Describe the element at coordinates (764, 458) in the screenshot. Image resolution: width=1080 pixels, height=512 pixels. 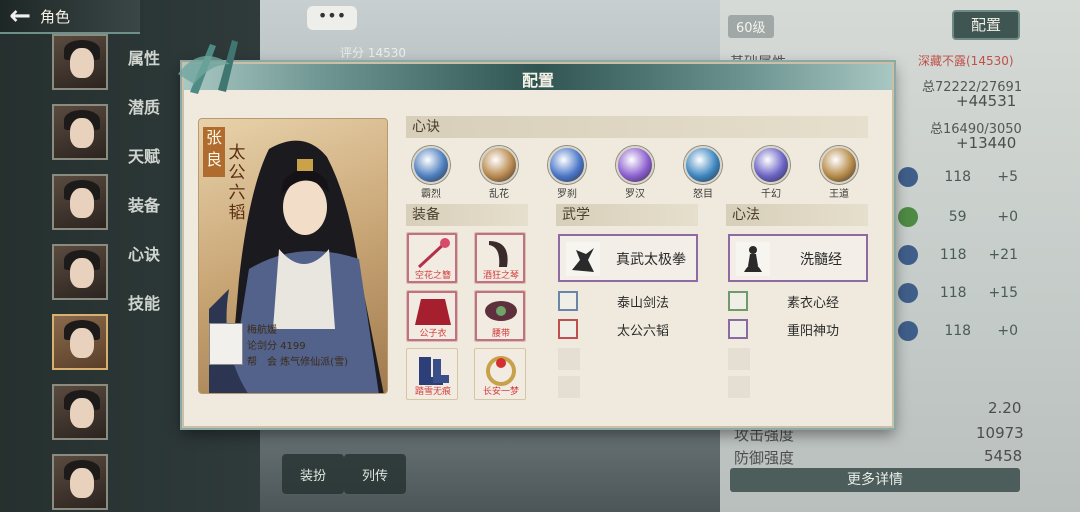
I see `defense-label: 防御强度` at that location.